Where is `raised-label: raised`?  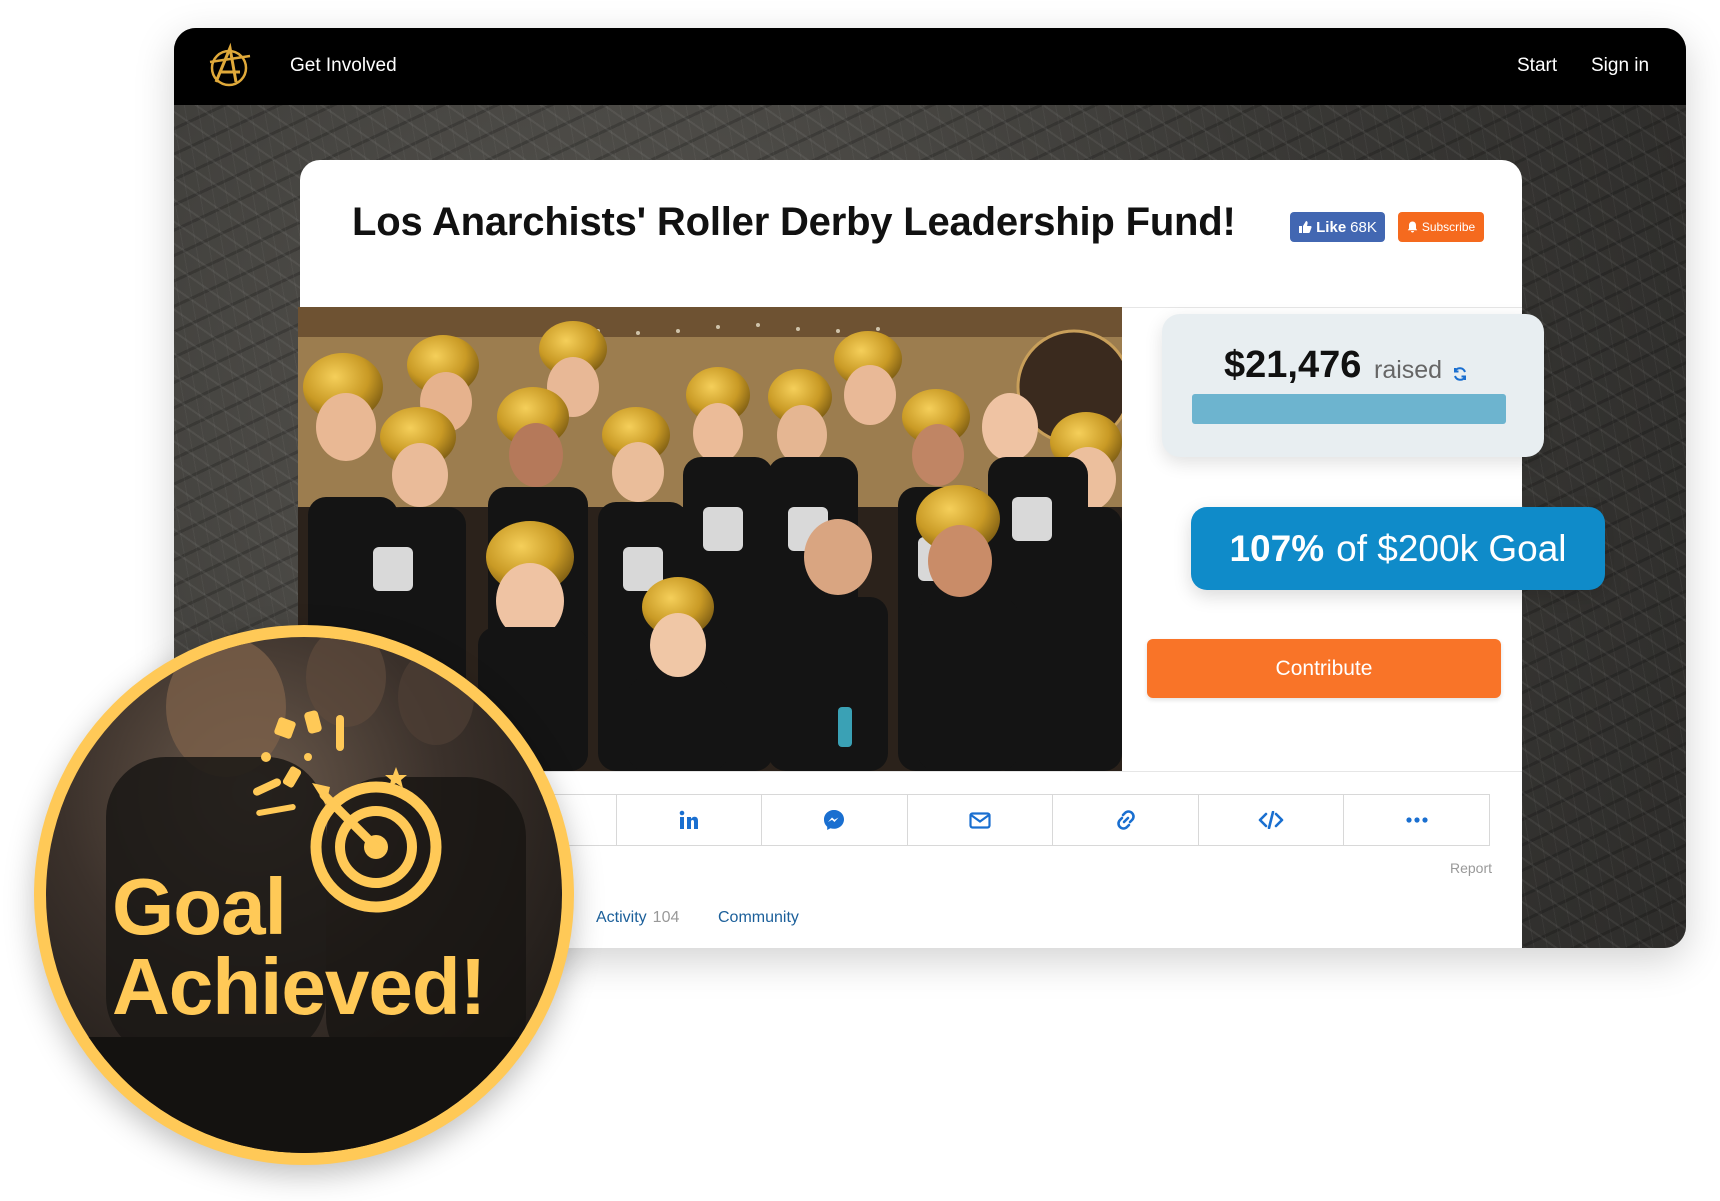
raised-label: raised is located at coordinates (1408, 370).